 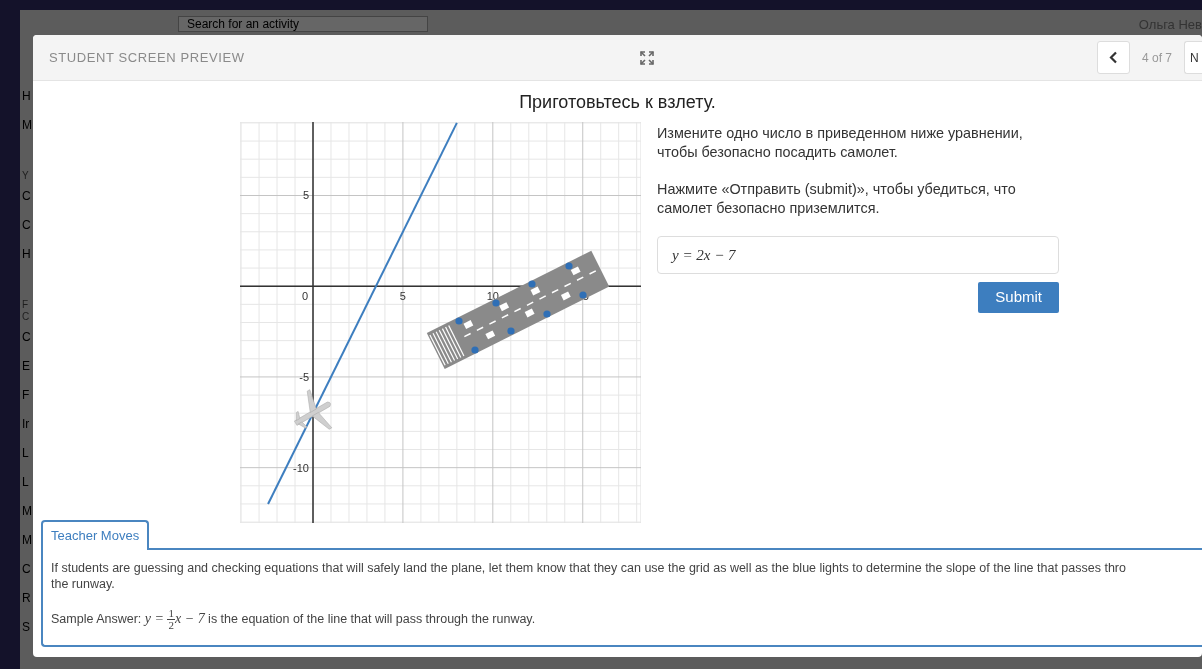 What do you see at coordinates (837, 199) in the screenshot?
I see `instruction-text: Нажмите «Отправить (submit)», чтобы убедиться, что самолет безопасно приземлится.` at bounding box center [837, 199].